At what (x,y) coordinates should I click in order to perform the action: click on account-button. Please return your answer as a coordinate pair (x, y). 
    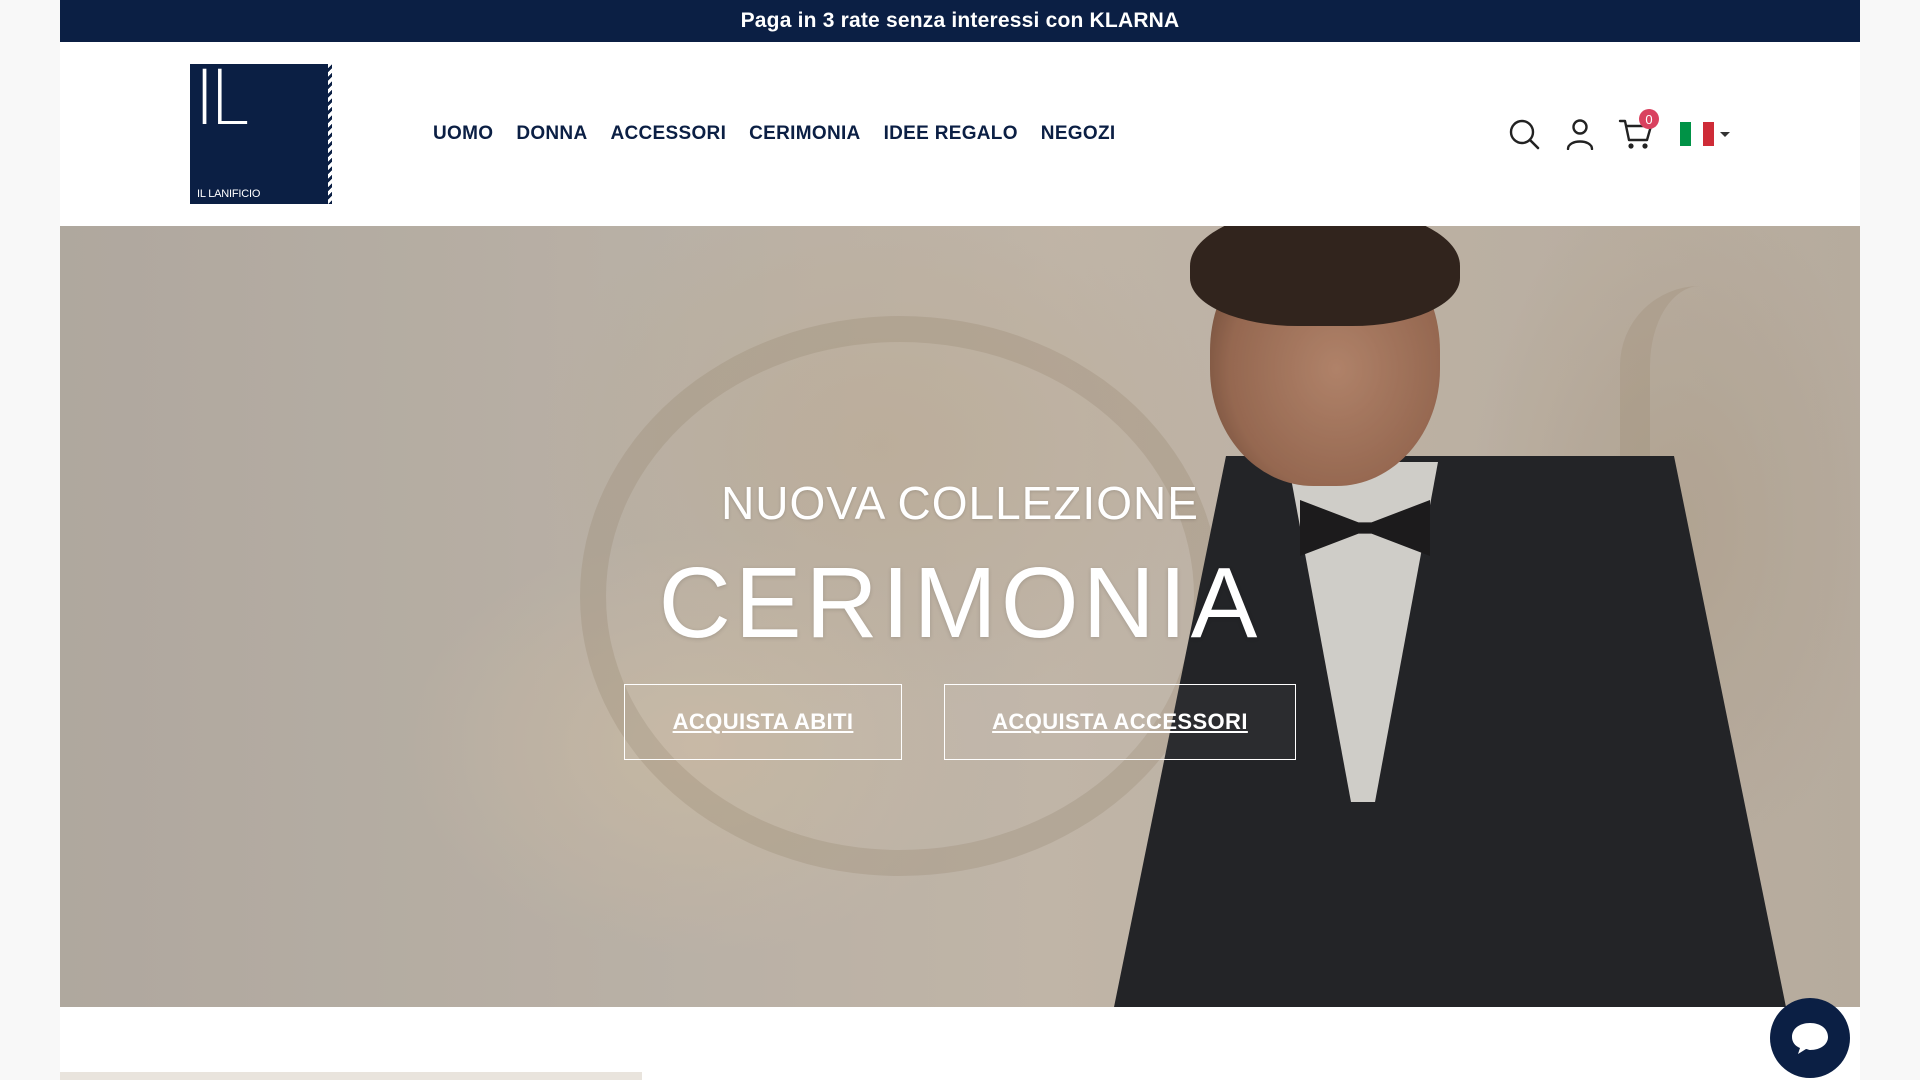
    Looking at the image, I should click on (1580, 134).